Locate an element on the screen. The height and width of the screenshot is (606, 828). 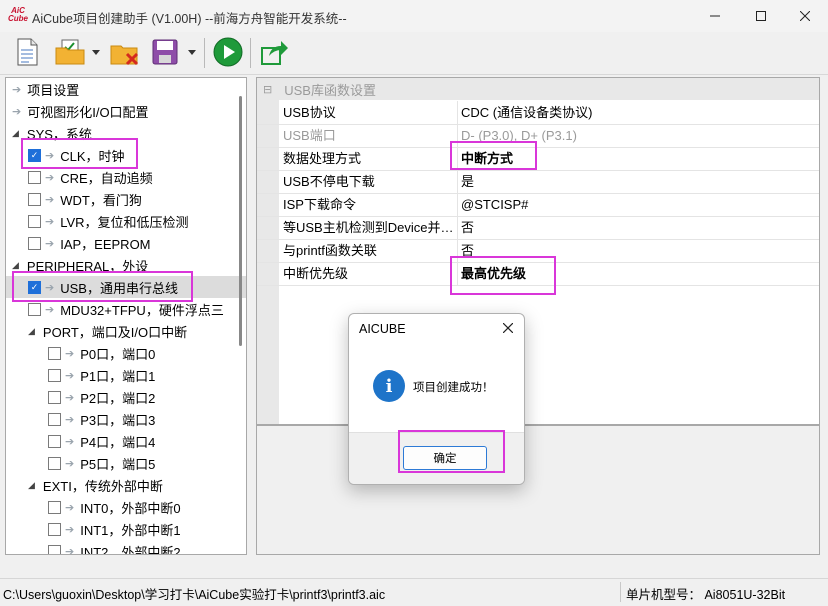
property-value: 是 is located at coordinates (465, 181).